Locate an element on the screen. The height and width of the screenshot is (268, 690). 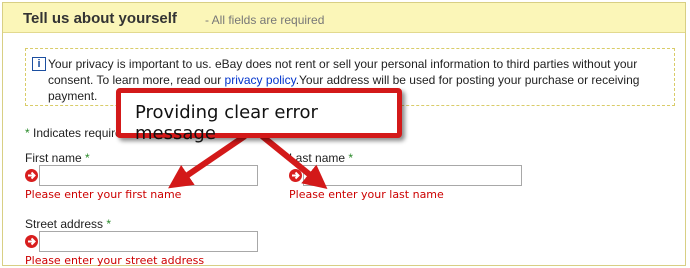
section-subtitle: - All fields are required is located at coordinates (265, 20).